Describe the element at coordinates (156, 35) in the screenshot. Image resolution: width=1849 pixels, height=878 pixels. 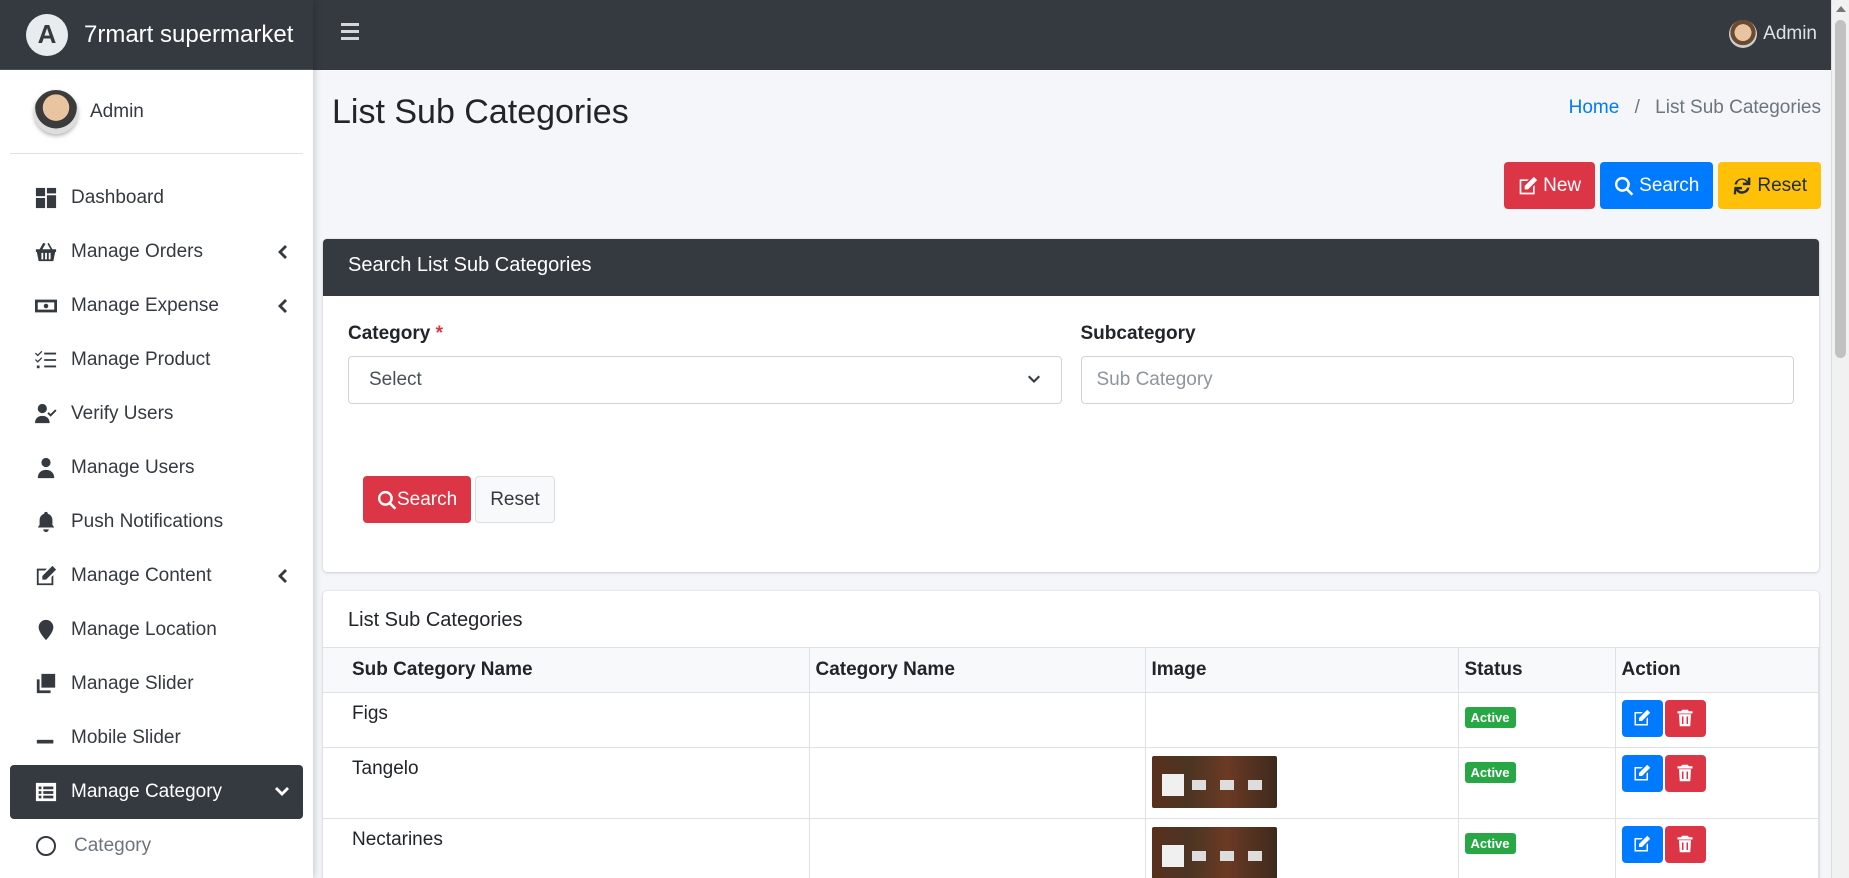
I see `brand-link: A 7rmart supermarket` at that location.